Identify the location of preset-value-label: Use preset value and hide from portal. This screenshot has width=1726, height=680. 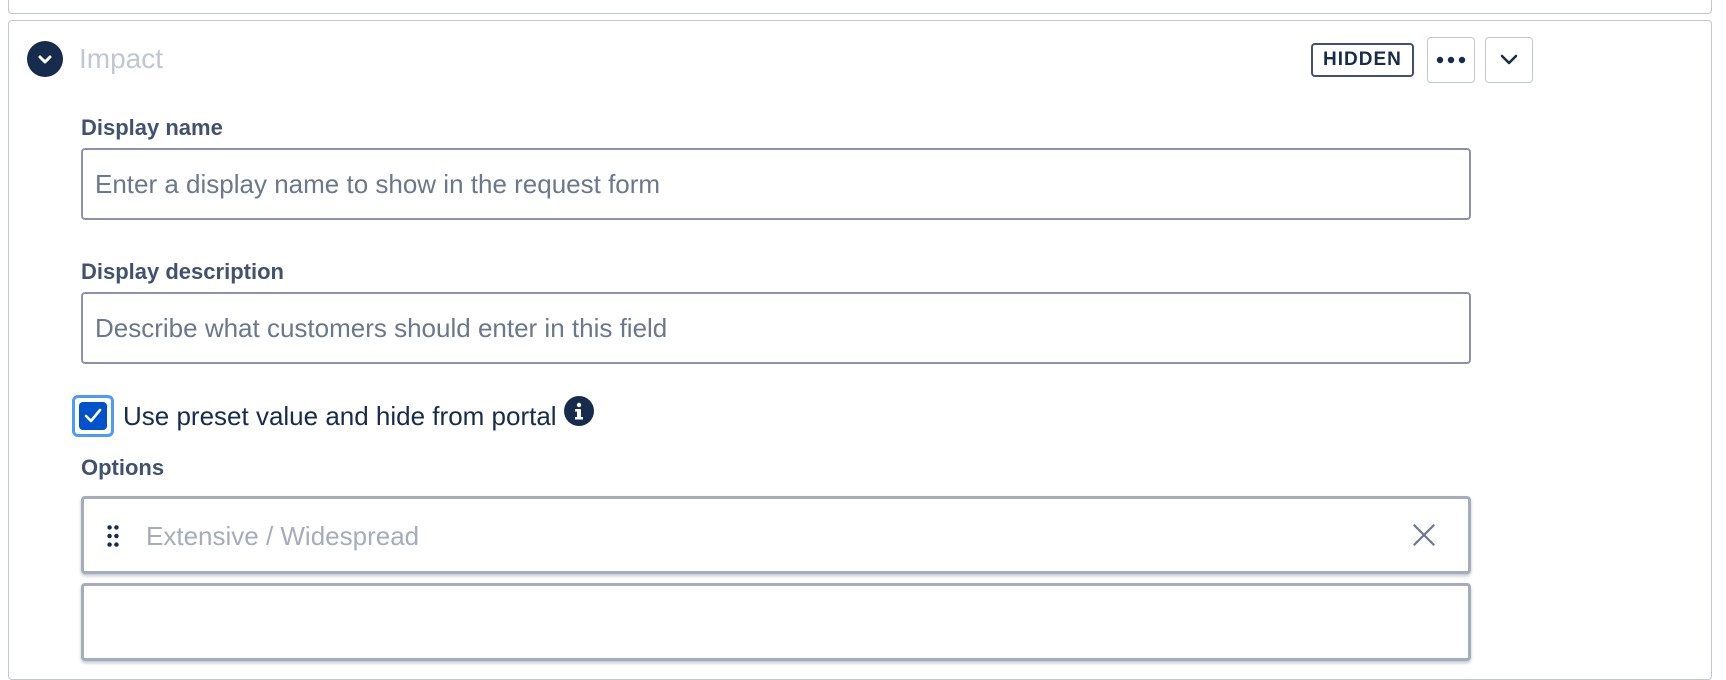
(340, 416).